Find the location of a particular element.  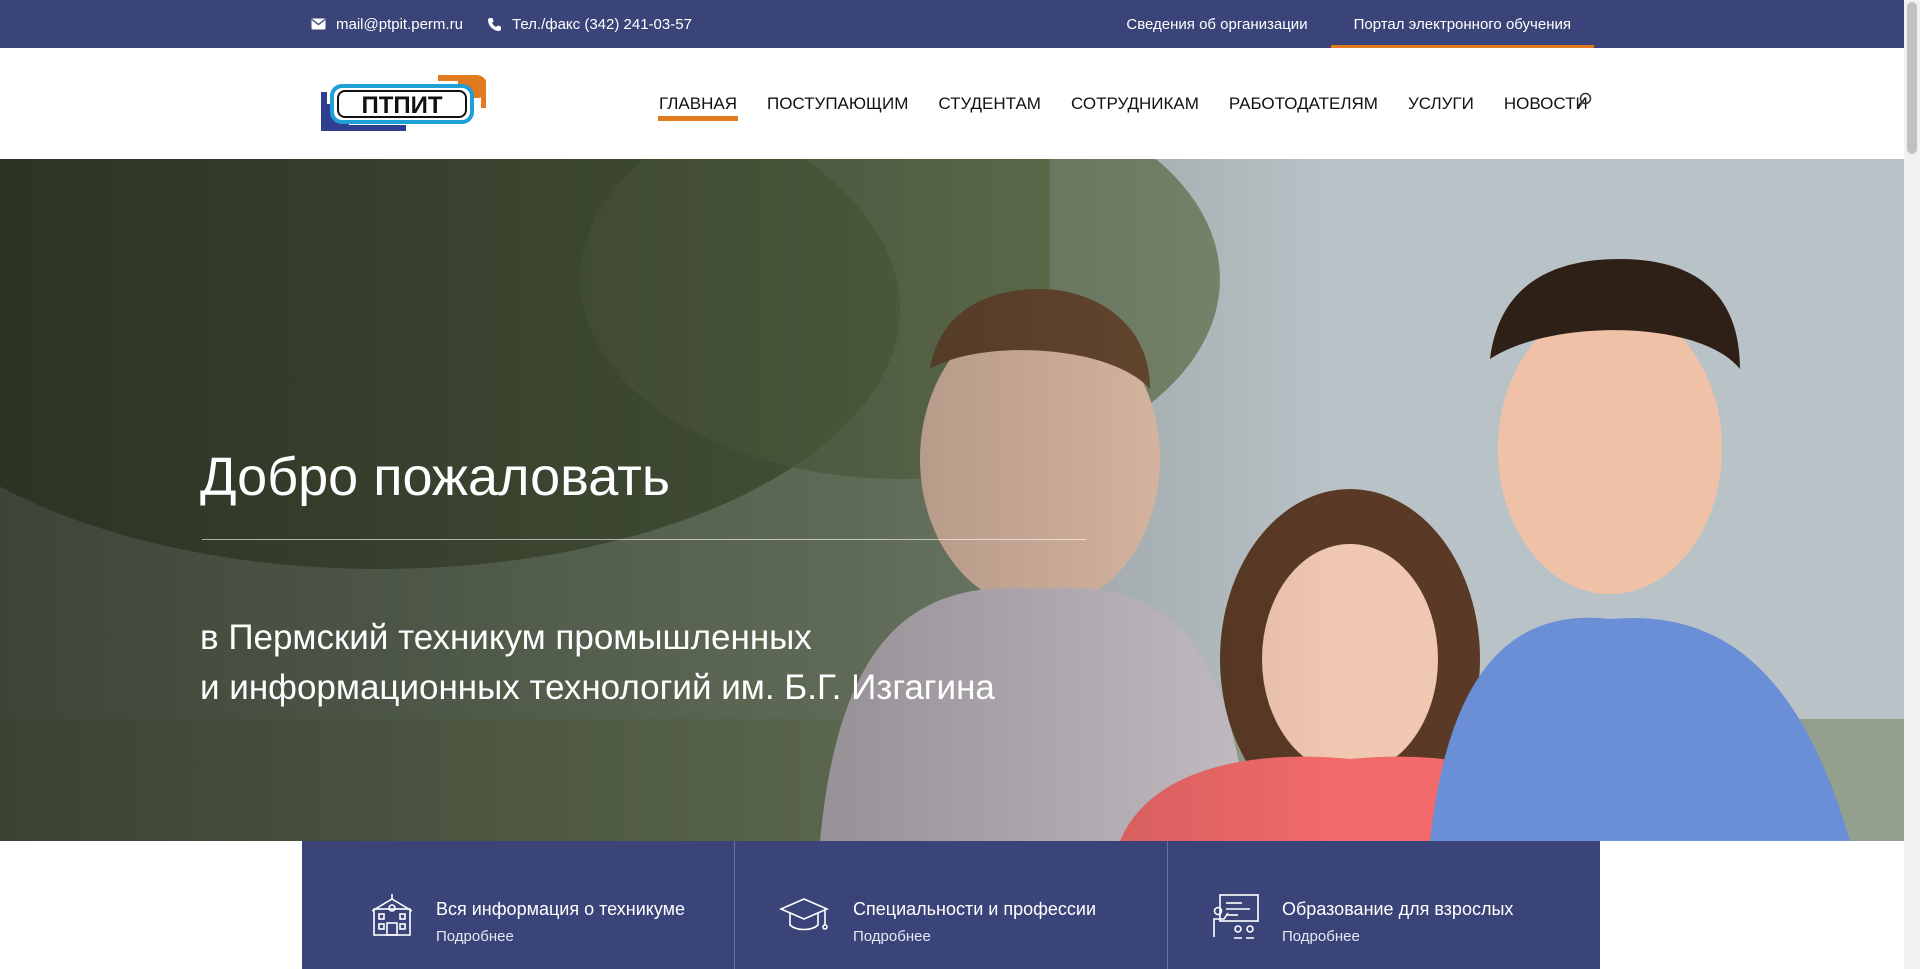

teacher-board-icon is located at coordinates (1236, 918).